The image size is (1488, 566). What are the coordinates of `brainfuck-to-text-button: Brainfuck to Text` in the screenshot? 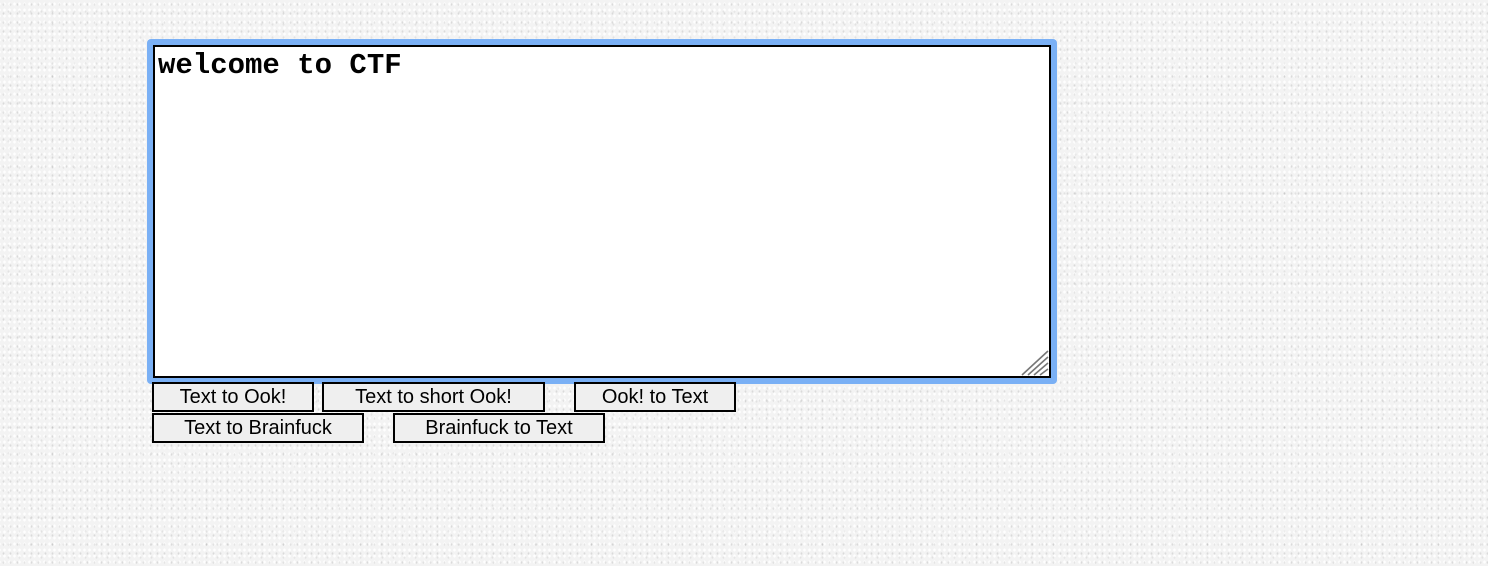 It's located at (499, 428).